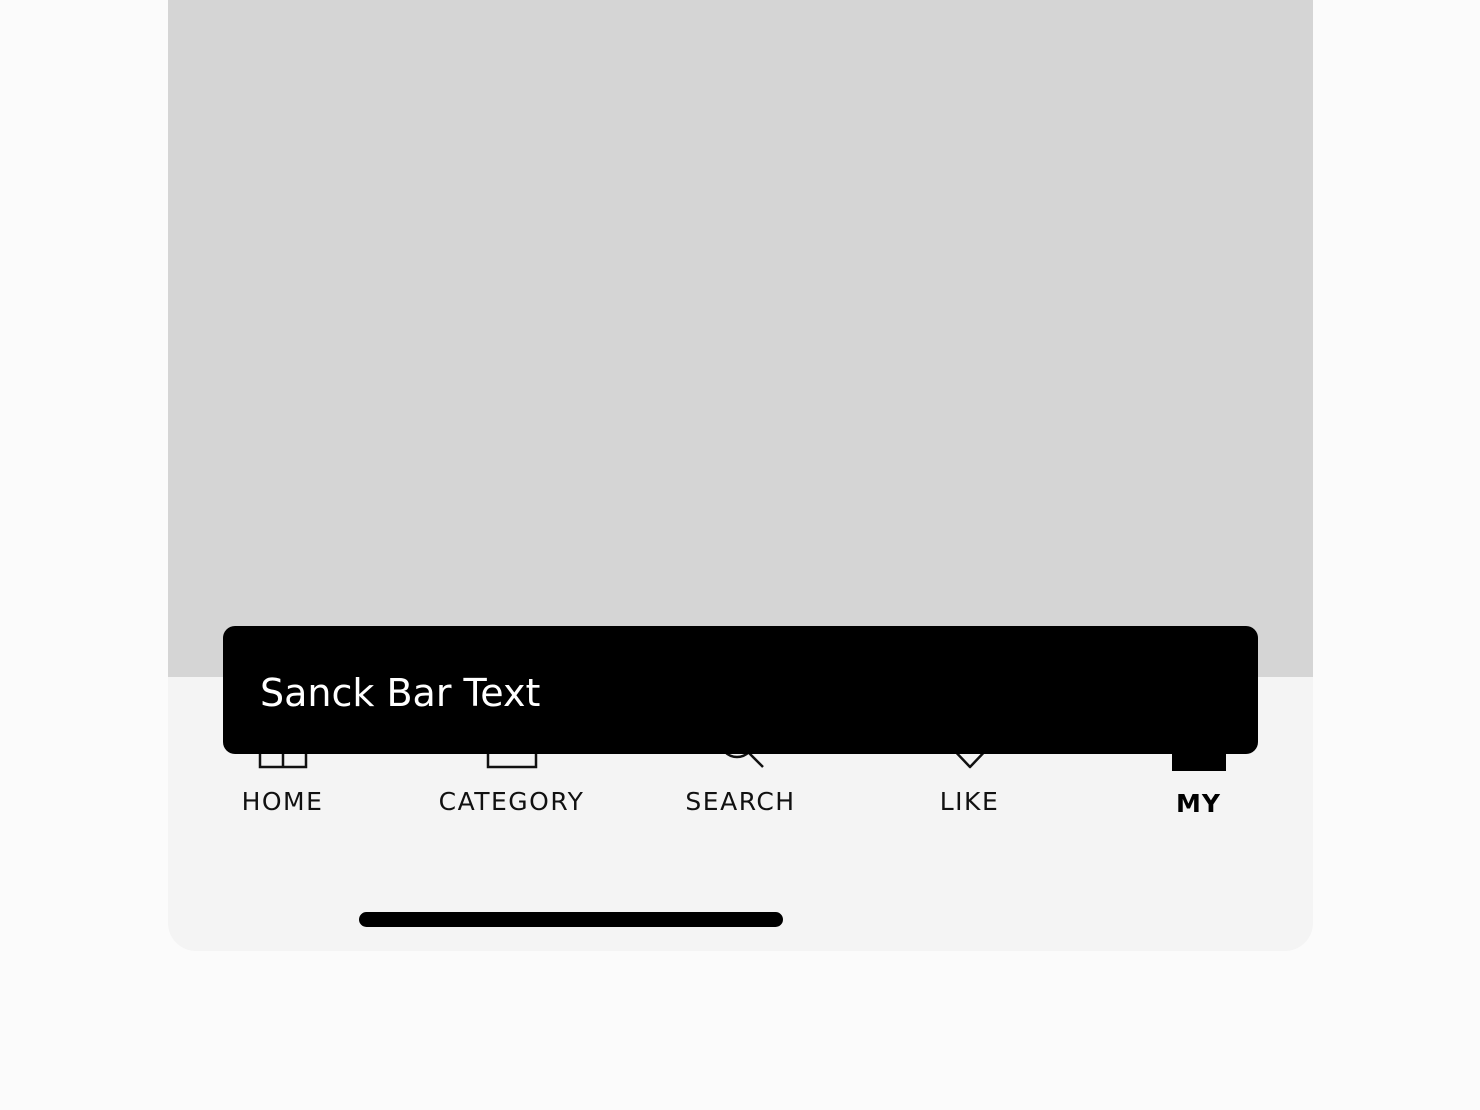 Image resolution: width=1480 pixels, height=1110 pixels. What do you see at coordinates (511, 801) in the screenshot?
I see `tab-category-label: CATEGORY` at bounding box center [511, 801].